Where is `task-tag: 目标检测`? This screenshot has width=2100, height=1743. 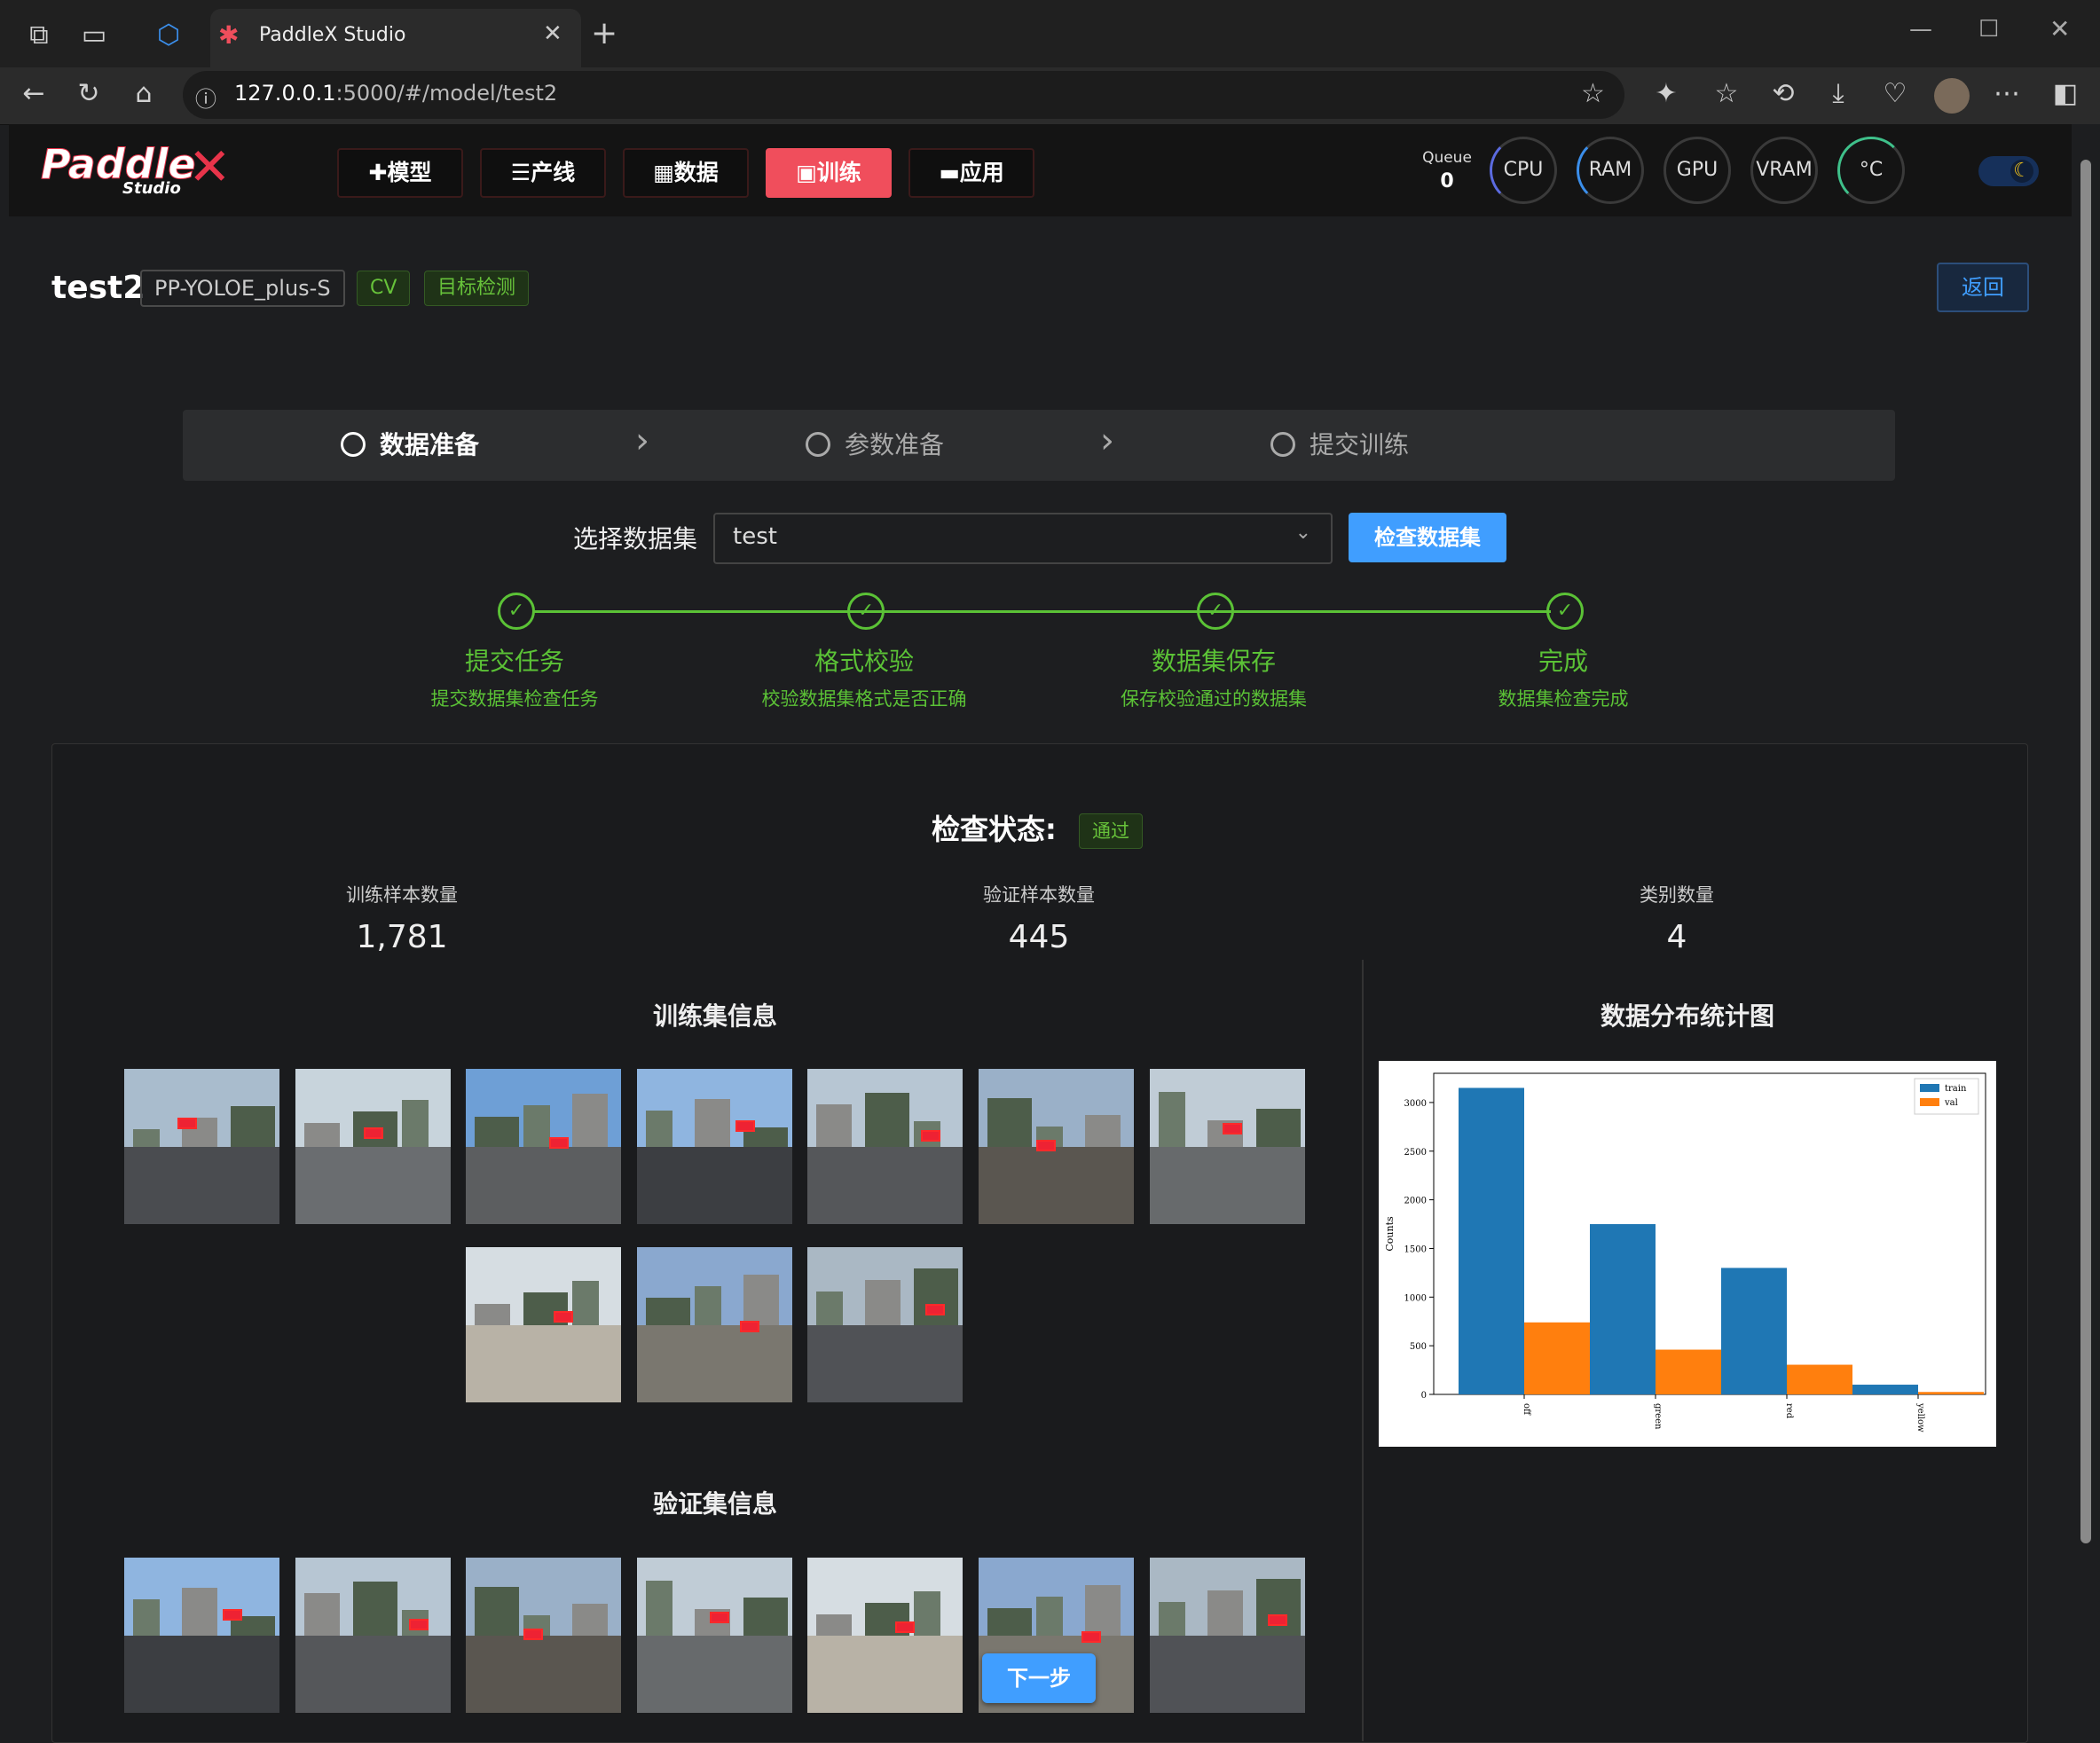
task-tag: 目标检测 is located at coordinates (477, 288).